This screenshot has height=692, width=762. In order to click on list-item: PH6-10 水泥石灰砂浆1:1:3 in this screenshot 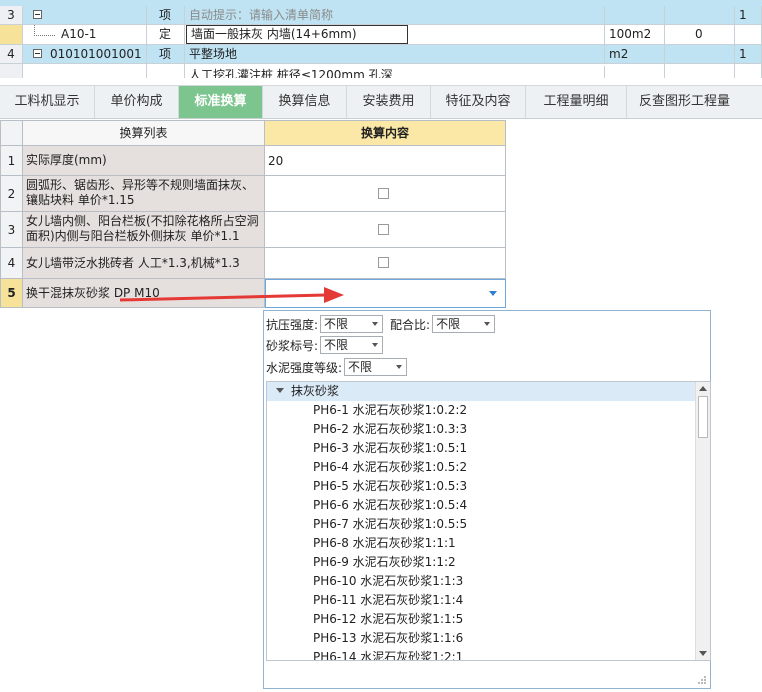, I will do `click(388, 581)`.